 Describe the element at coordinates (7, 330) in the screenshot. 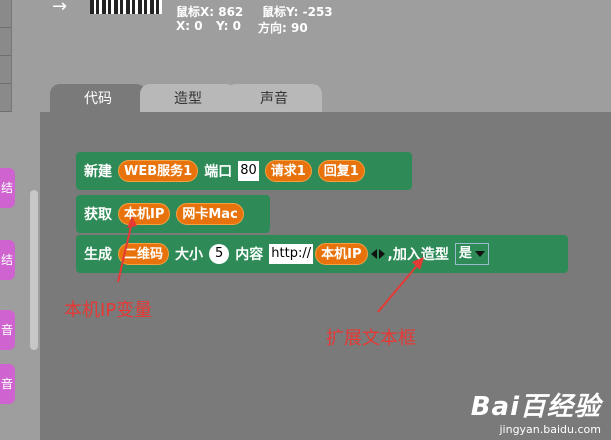

I see `category-button-3: 音` at that location.